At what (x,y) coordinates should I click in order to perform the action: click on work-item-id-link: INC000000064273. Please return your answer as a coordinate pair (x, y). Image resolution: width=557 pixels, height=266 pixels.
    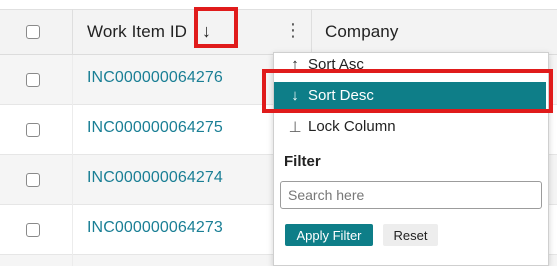
    Looking at the image, I should click on (155, 228).